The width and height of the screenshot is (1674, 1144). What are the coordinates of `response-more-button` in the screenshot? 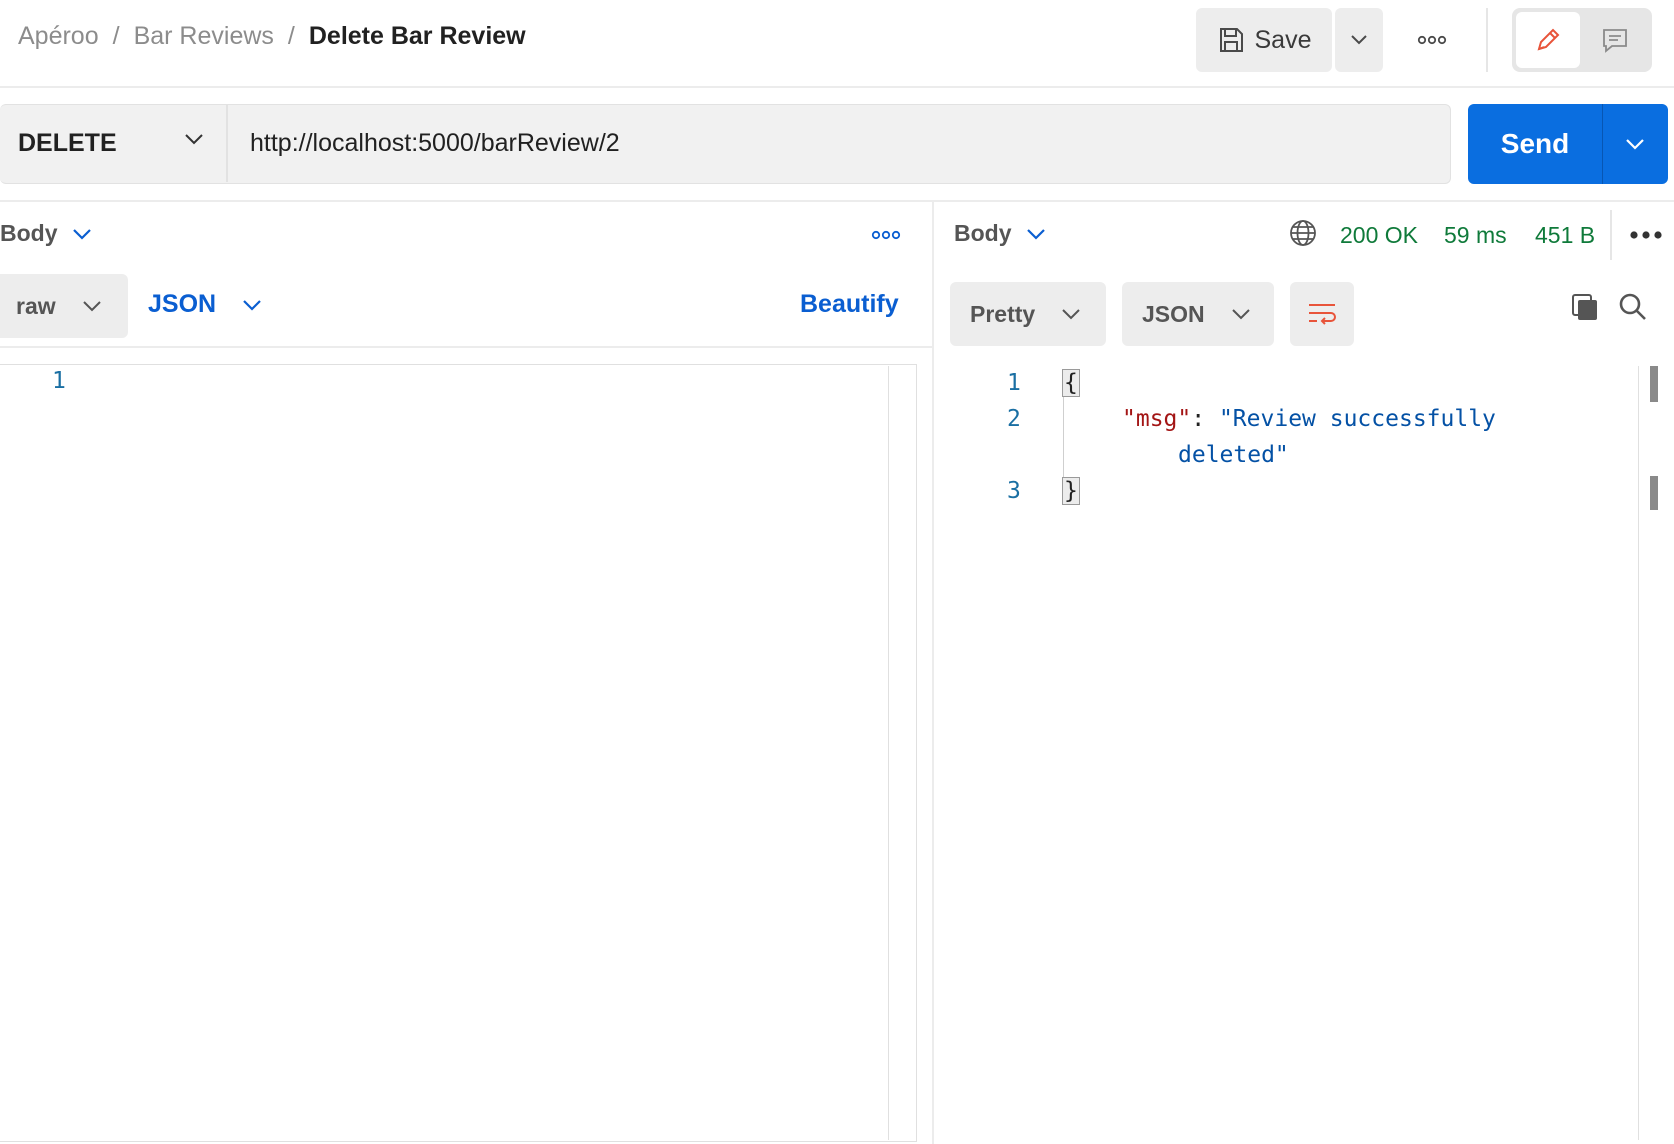 It's located at (1646, 235).